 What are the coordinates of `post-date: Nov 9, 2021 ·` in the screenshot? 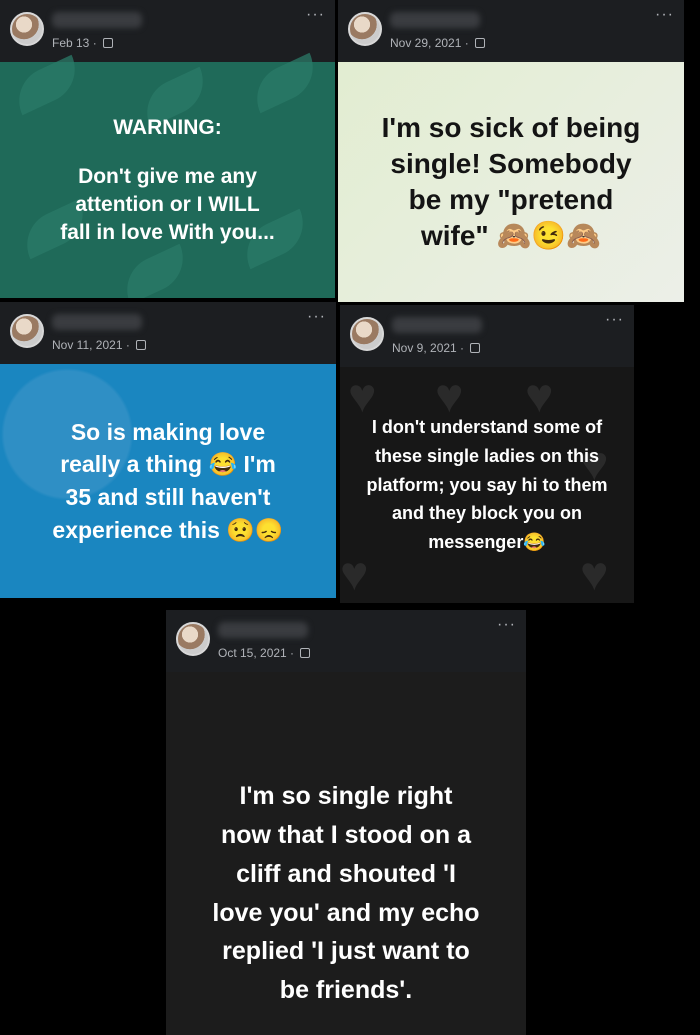 It's located at (436, 348).